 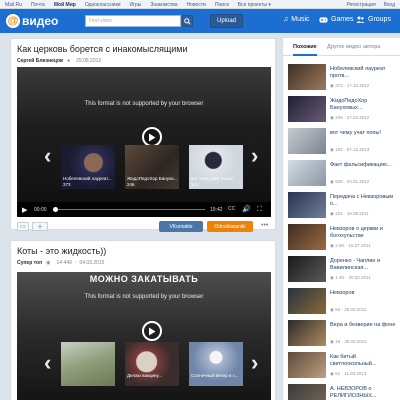 What do you see at coordinates (29, 263) in the screenshot?
I see `video-author: Супер топ` at bounding box center [29, 263].